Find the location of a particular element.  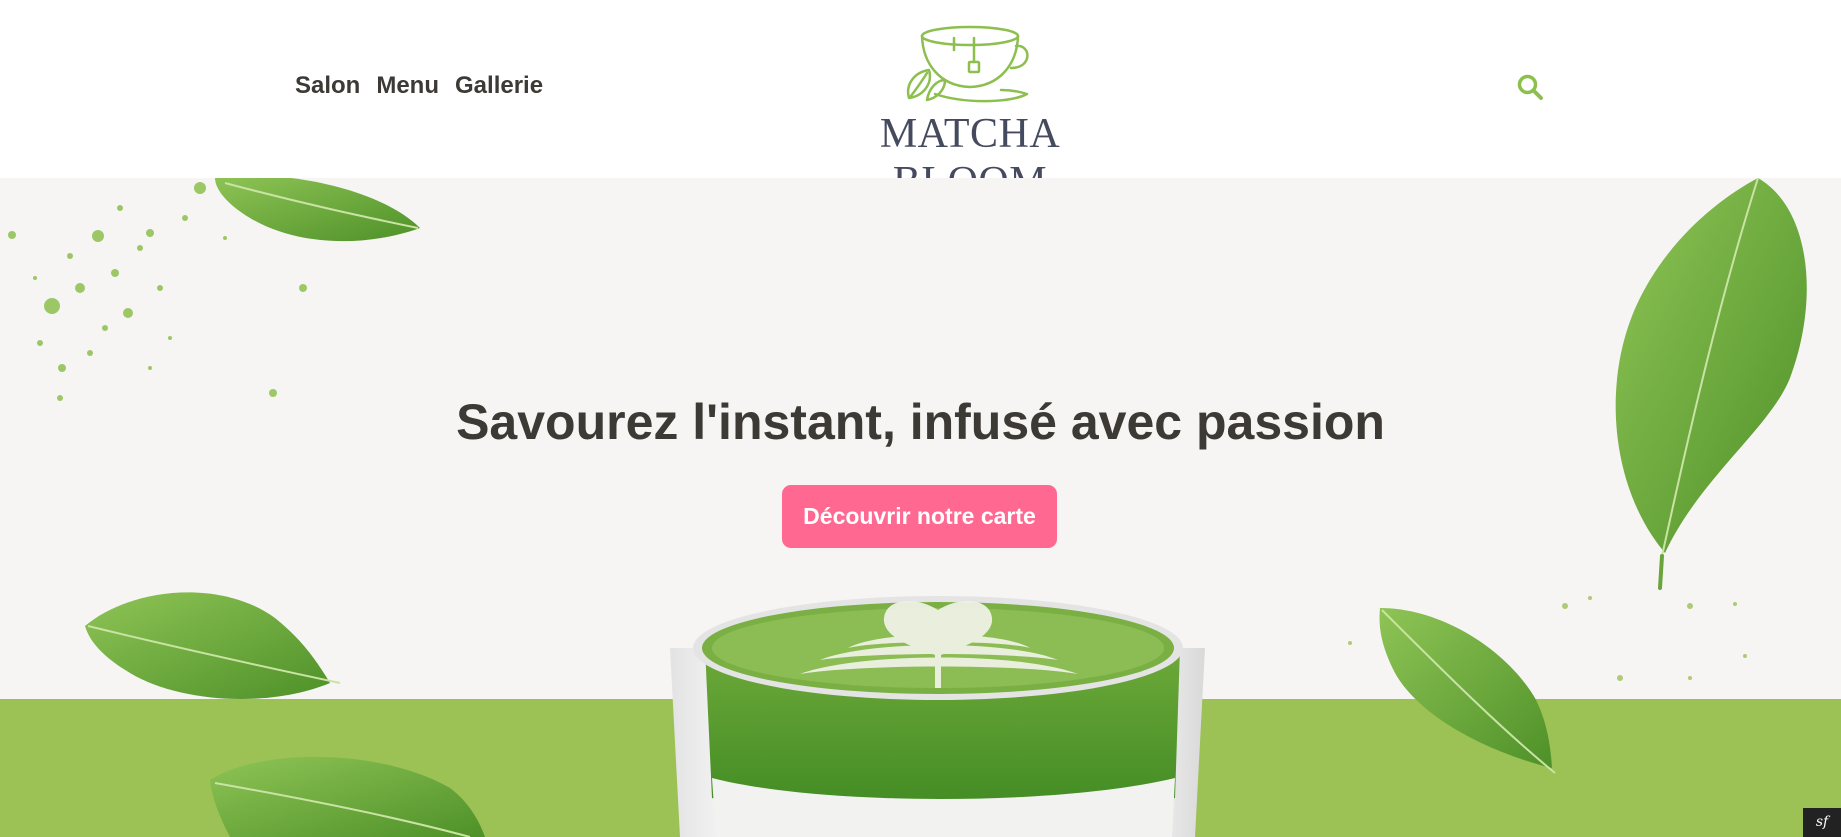

matcha-latte-image is located at coordinates (937, 716).